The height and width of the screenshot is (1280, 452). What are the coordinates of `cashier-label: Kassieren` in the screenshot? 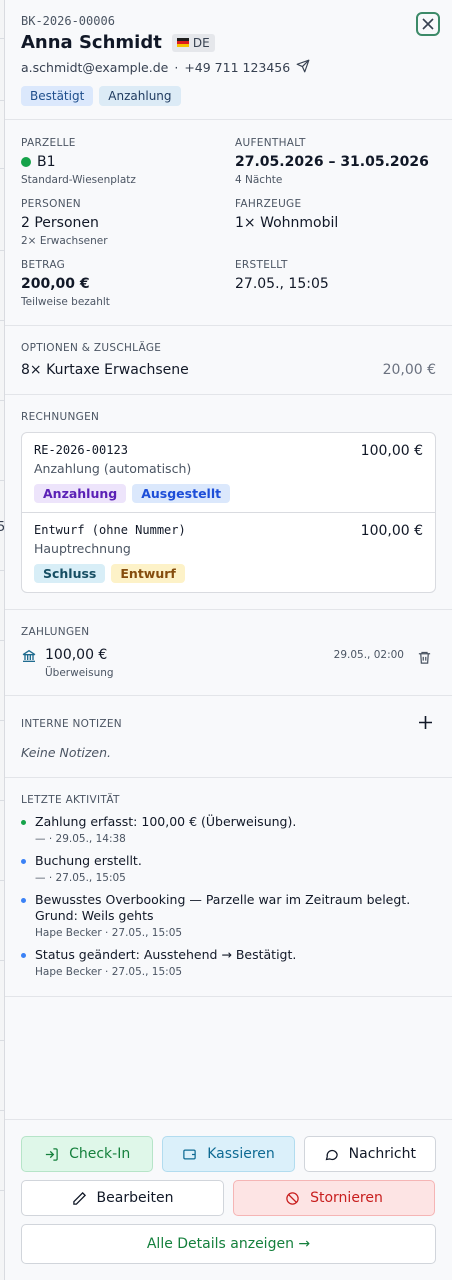 It's located at (241, 1154).